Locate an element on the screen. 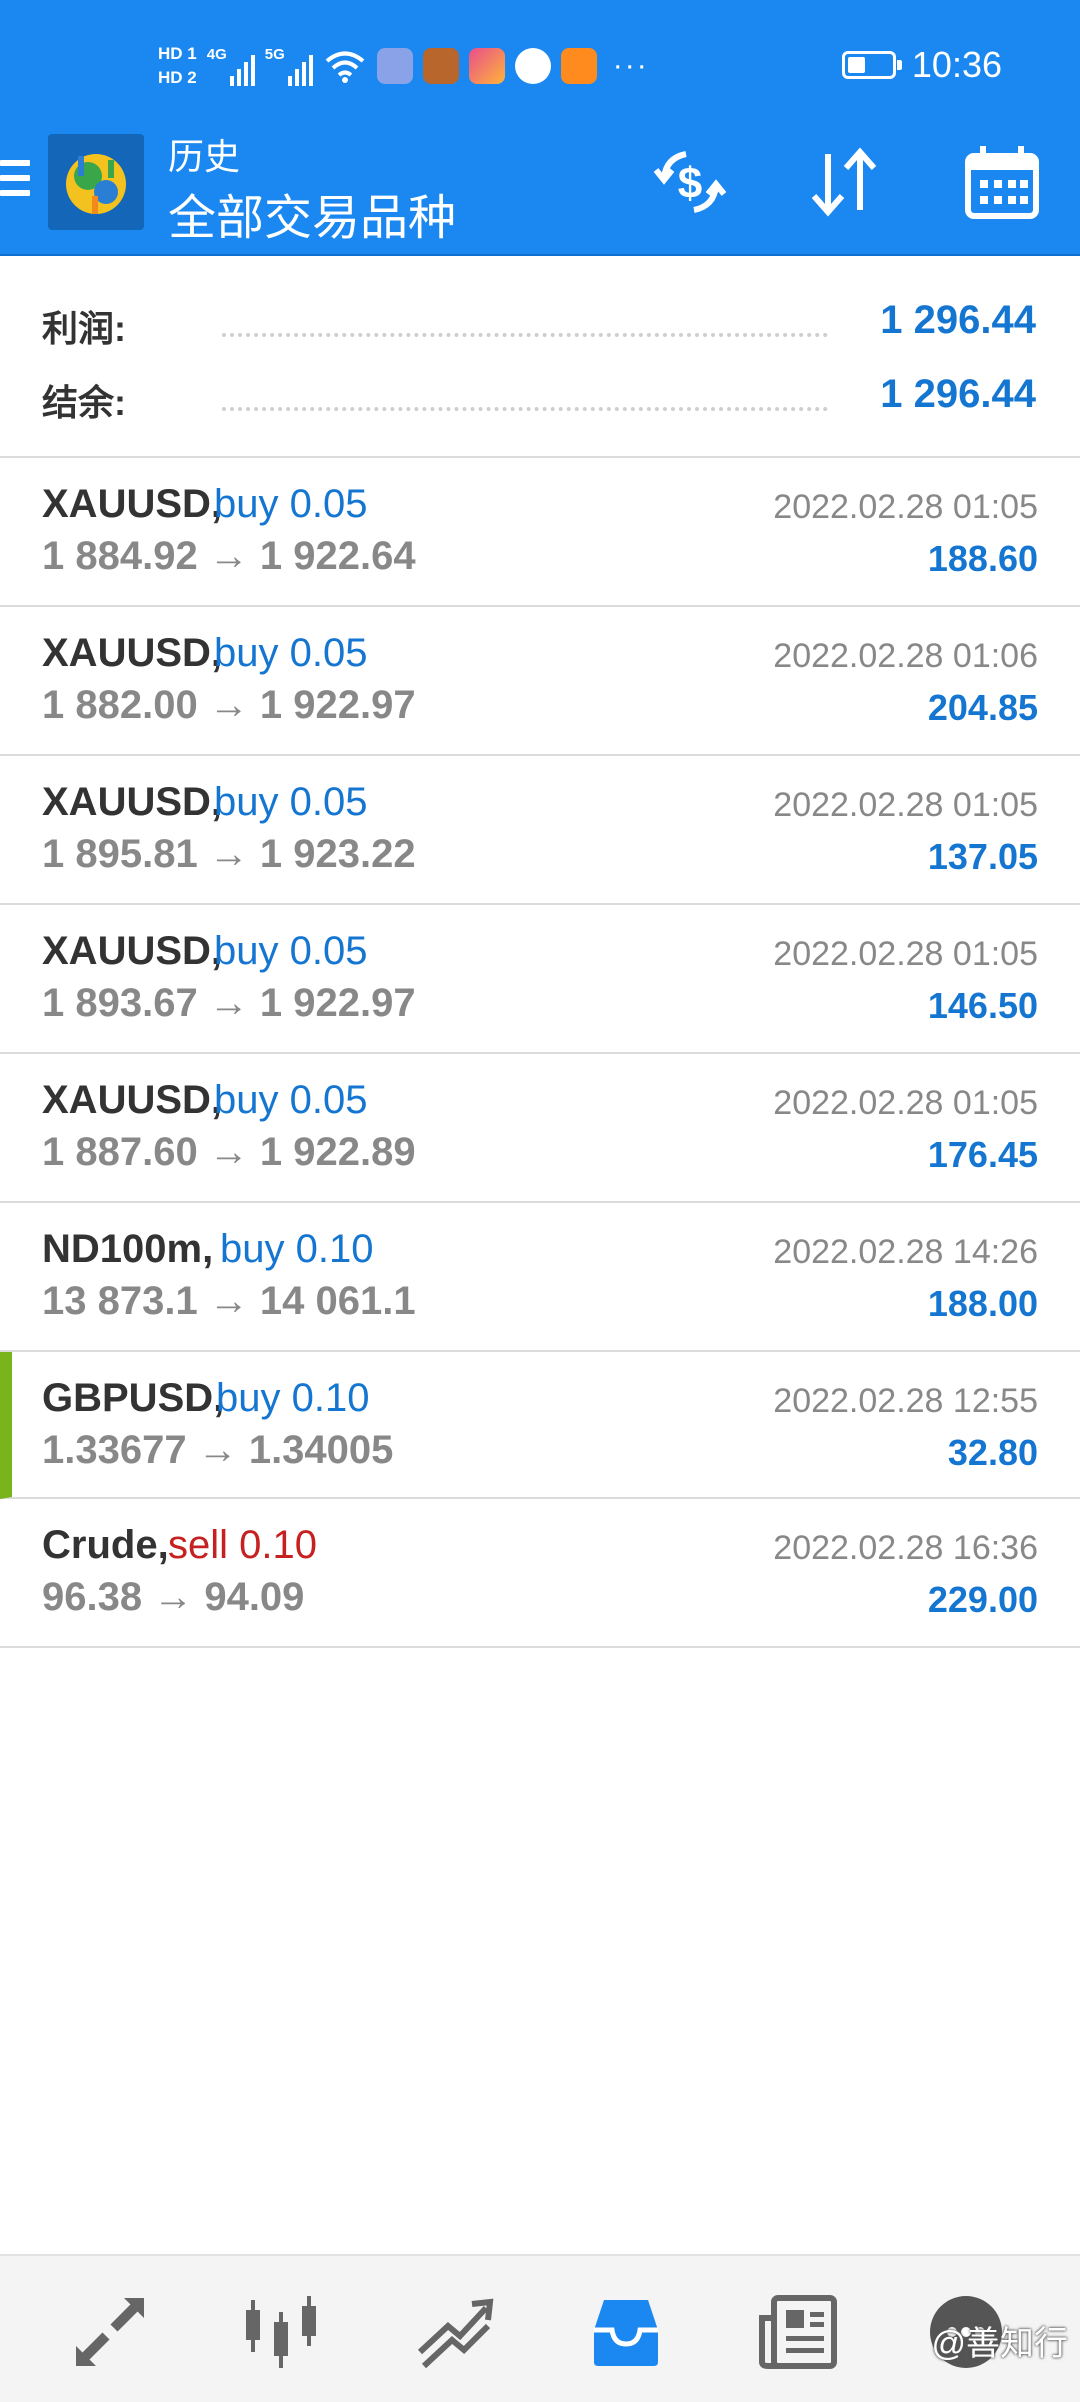 The height and width of the screenshot is (2402, 1080). page-subtitle: 历史 is located at coordinates (204, 156).